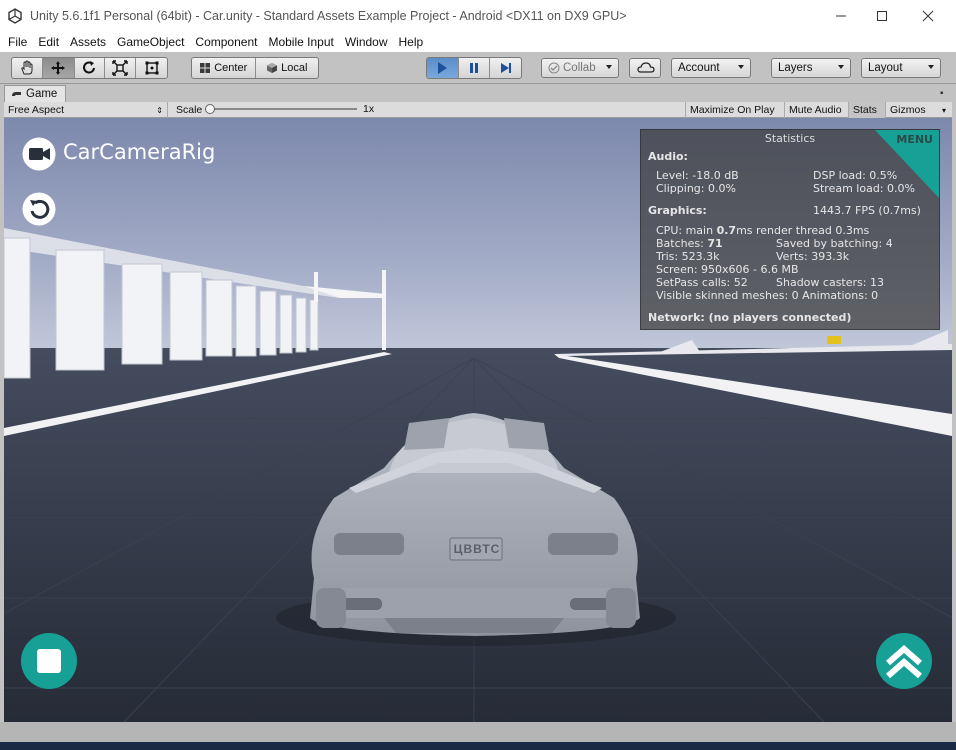 This screenshot has width=956, height=750. What do you see at coordinates (813, 256) in the screenshot?
I see `verts-readout: Verts: 393.3k` at bounding box center [813, 256].